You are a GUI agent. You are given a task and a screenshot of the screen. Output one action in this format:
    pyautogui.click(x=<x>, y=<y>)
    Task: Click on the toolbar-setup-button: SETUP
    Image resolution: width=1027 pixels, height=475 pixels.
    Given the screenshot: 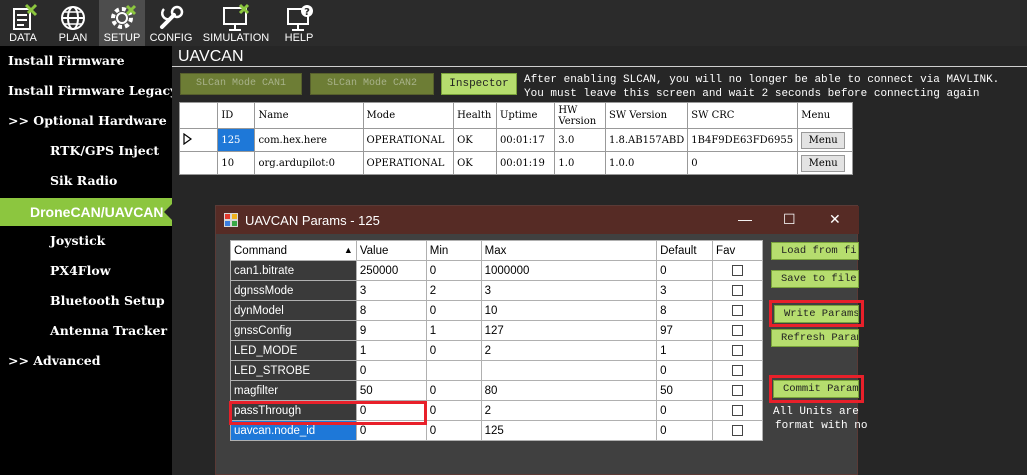 What is the action you would take?
    pyautogui.click(x=122, y=23)
    